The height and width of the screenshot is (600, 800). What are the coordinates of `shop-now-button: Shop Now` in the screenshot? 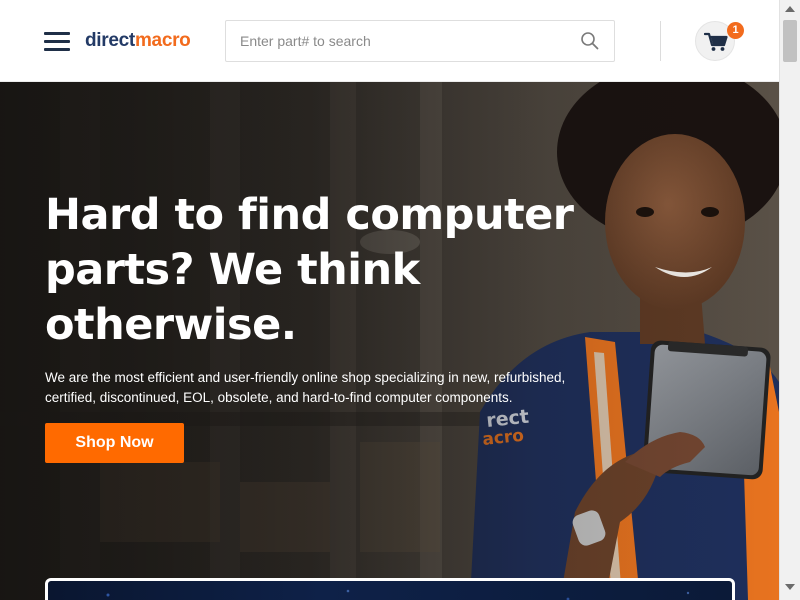 It's located at (114, 443).